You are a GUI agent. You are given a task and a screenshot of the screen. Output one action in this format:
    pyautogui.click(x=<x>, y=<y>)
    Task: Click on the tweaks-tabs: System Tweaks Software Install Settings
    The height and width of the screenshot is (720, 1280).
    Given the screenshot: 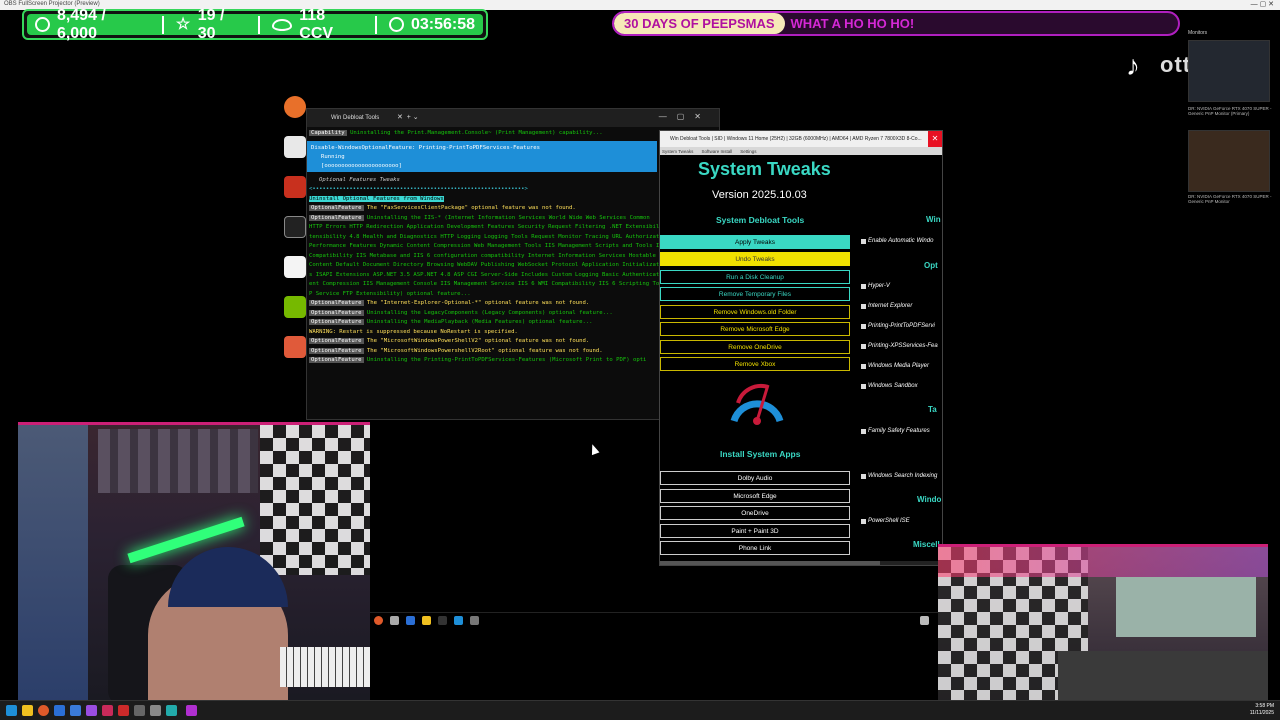 What is the action you would take?
    pyautogui.click(x=801, y=151)
    